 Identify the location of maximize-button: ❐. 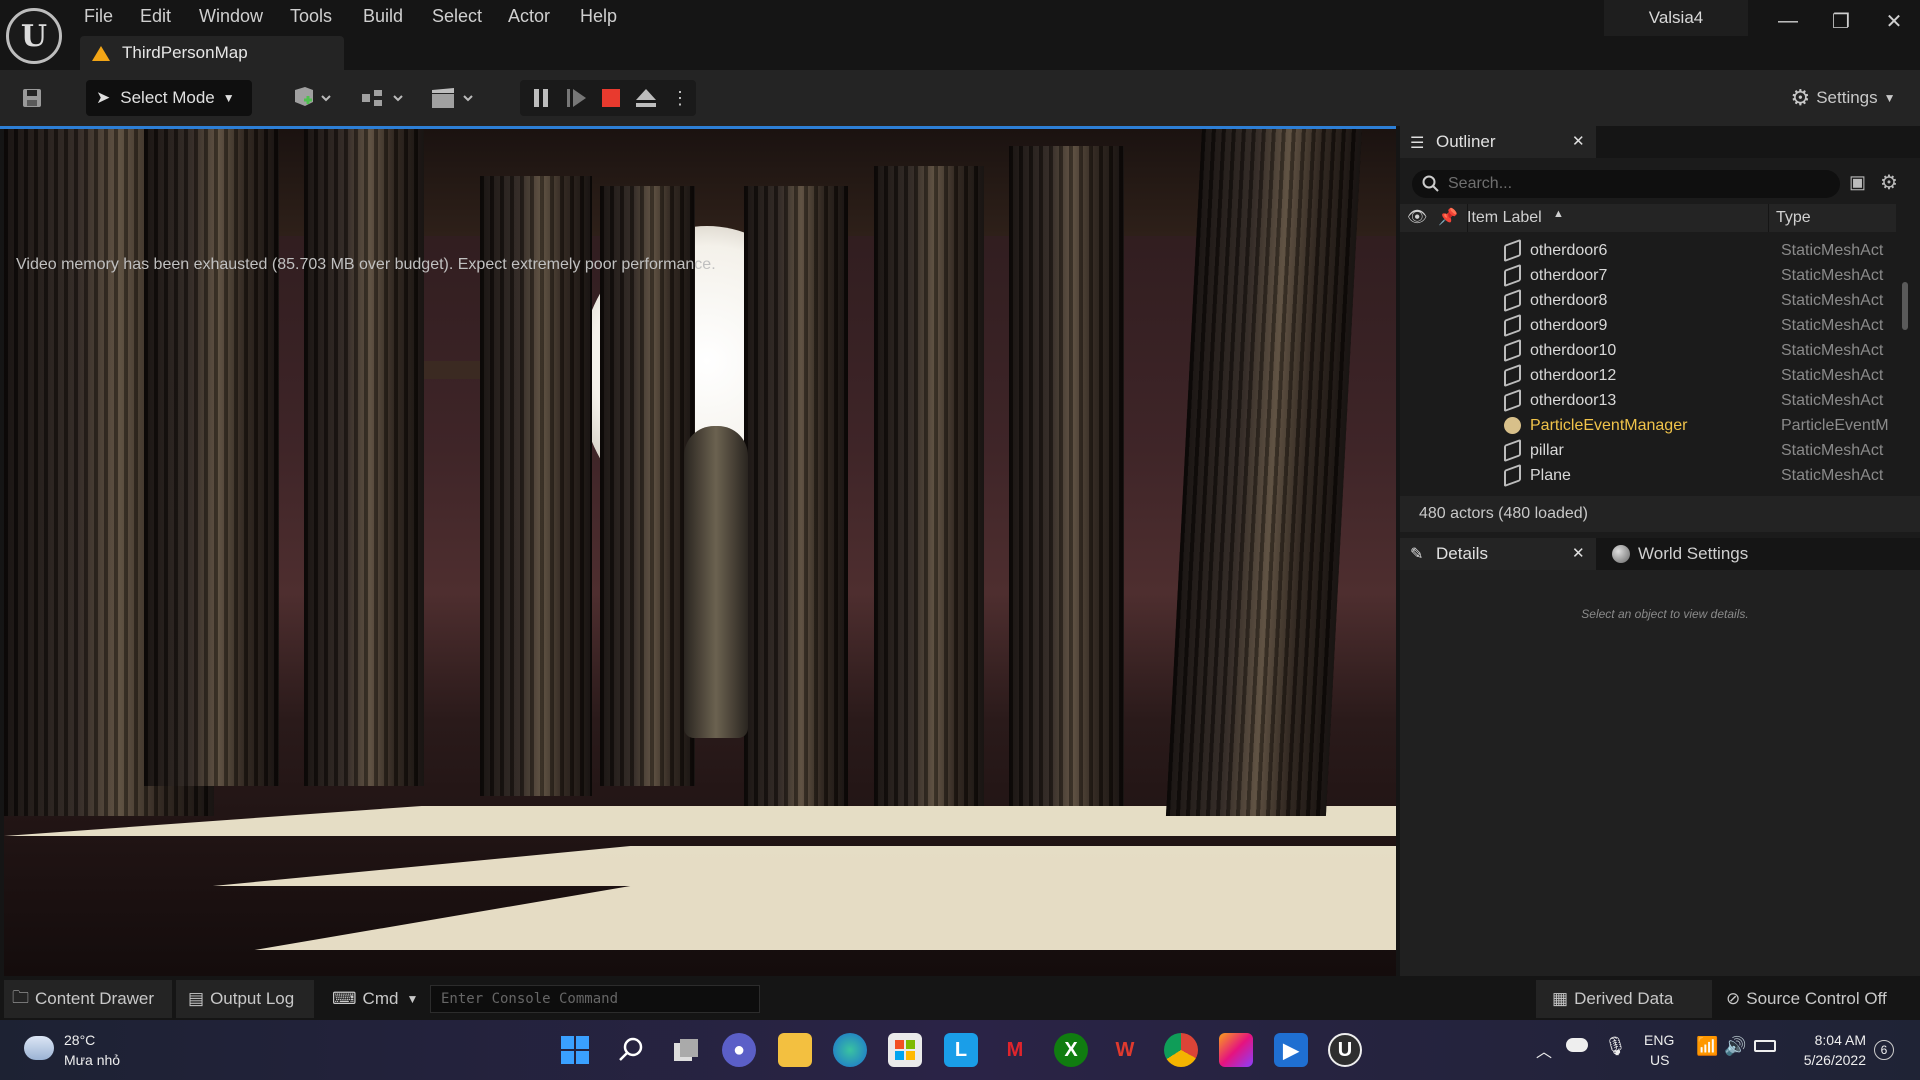
(1841, 21).